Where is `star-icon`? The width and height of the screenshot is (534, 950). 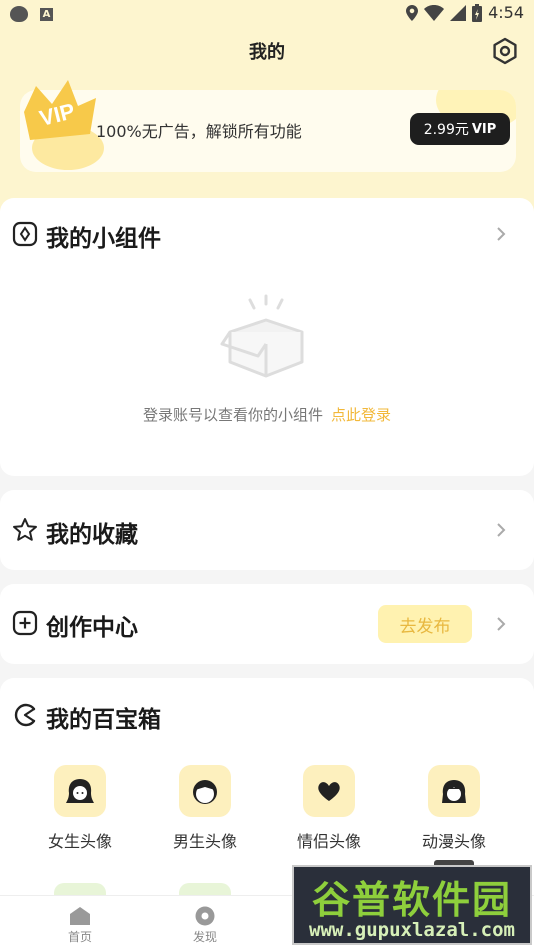 star-icon is located at coordinates (25, 529).